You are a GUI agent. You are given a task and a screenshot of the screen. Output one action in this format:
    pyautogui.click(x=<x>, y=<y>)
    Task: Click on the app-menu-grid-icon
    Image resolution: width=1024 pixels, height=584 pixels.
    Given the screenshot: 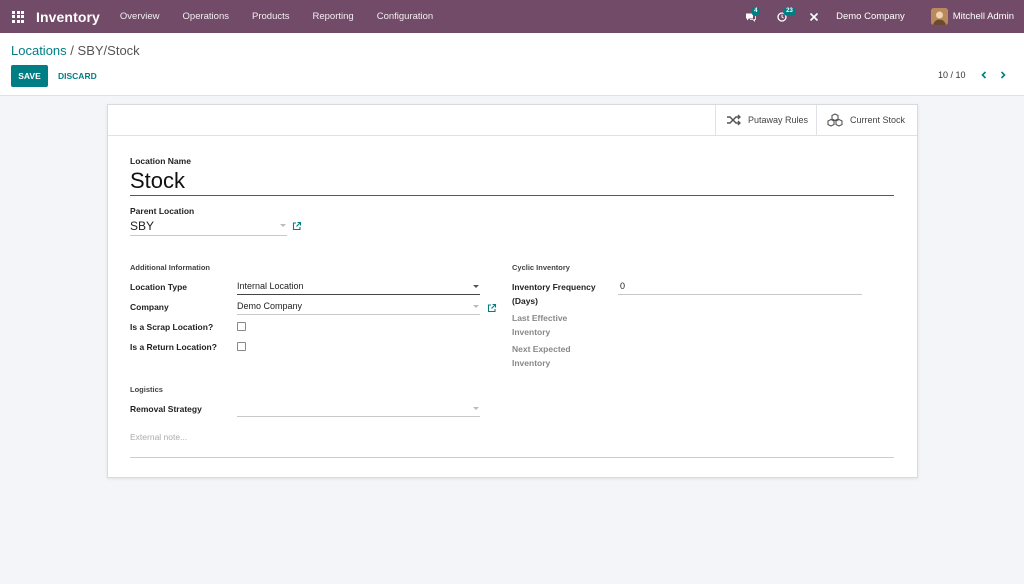 What is the action you would take?
    pyautogui.click(x=18, y=16)
    